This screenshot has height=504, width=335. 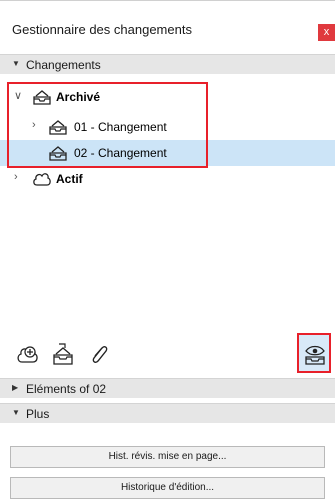 What do you see at coordinates (38, 414) in the screenshot?
I see `section-more-label: Plus` at bounding box center [38, 414].